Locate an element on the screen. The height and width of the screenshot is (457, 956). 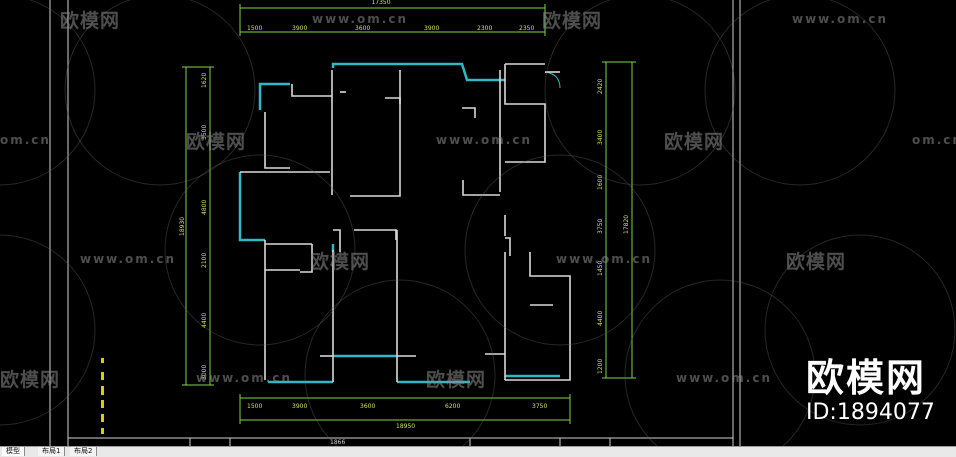
right-dim: 4400 is located at coordinates (600, 318).